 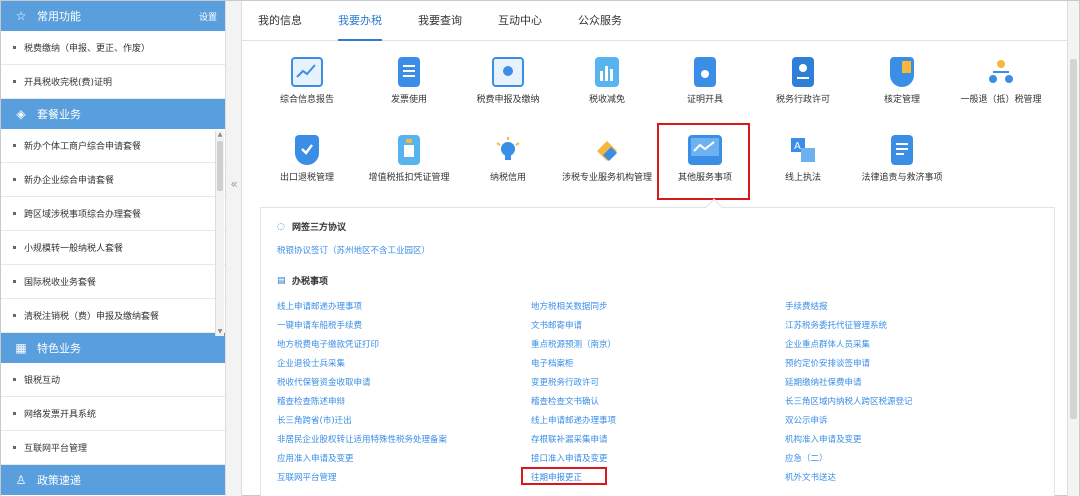 What do you see at coordinates (360, 20) in the screenshot?
I see `tab-do-tax: 我要办税` at bounding box center [360, 20].